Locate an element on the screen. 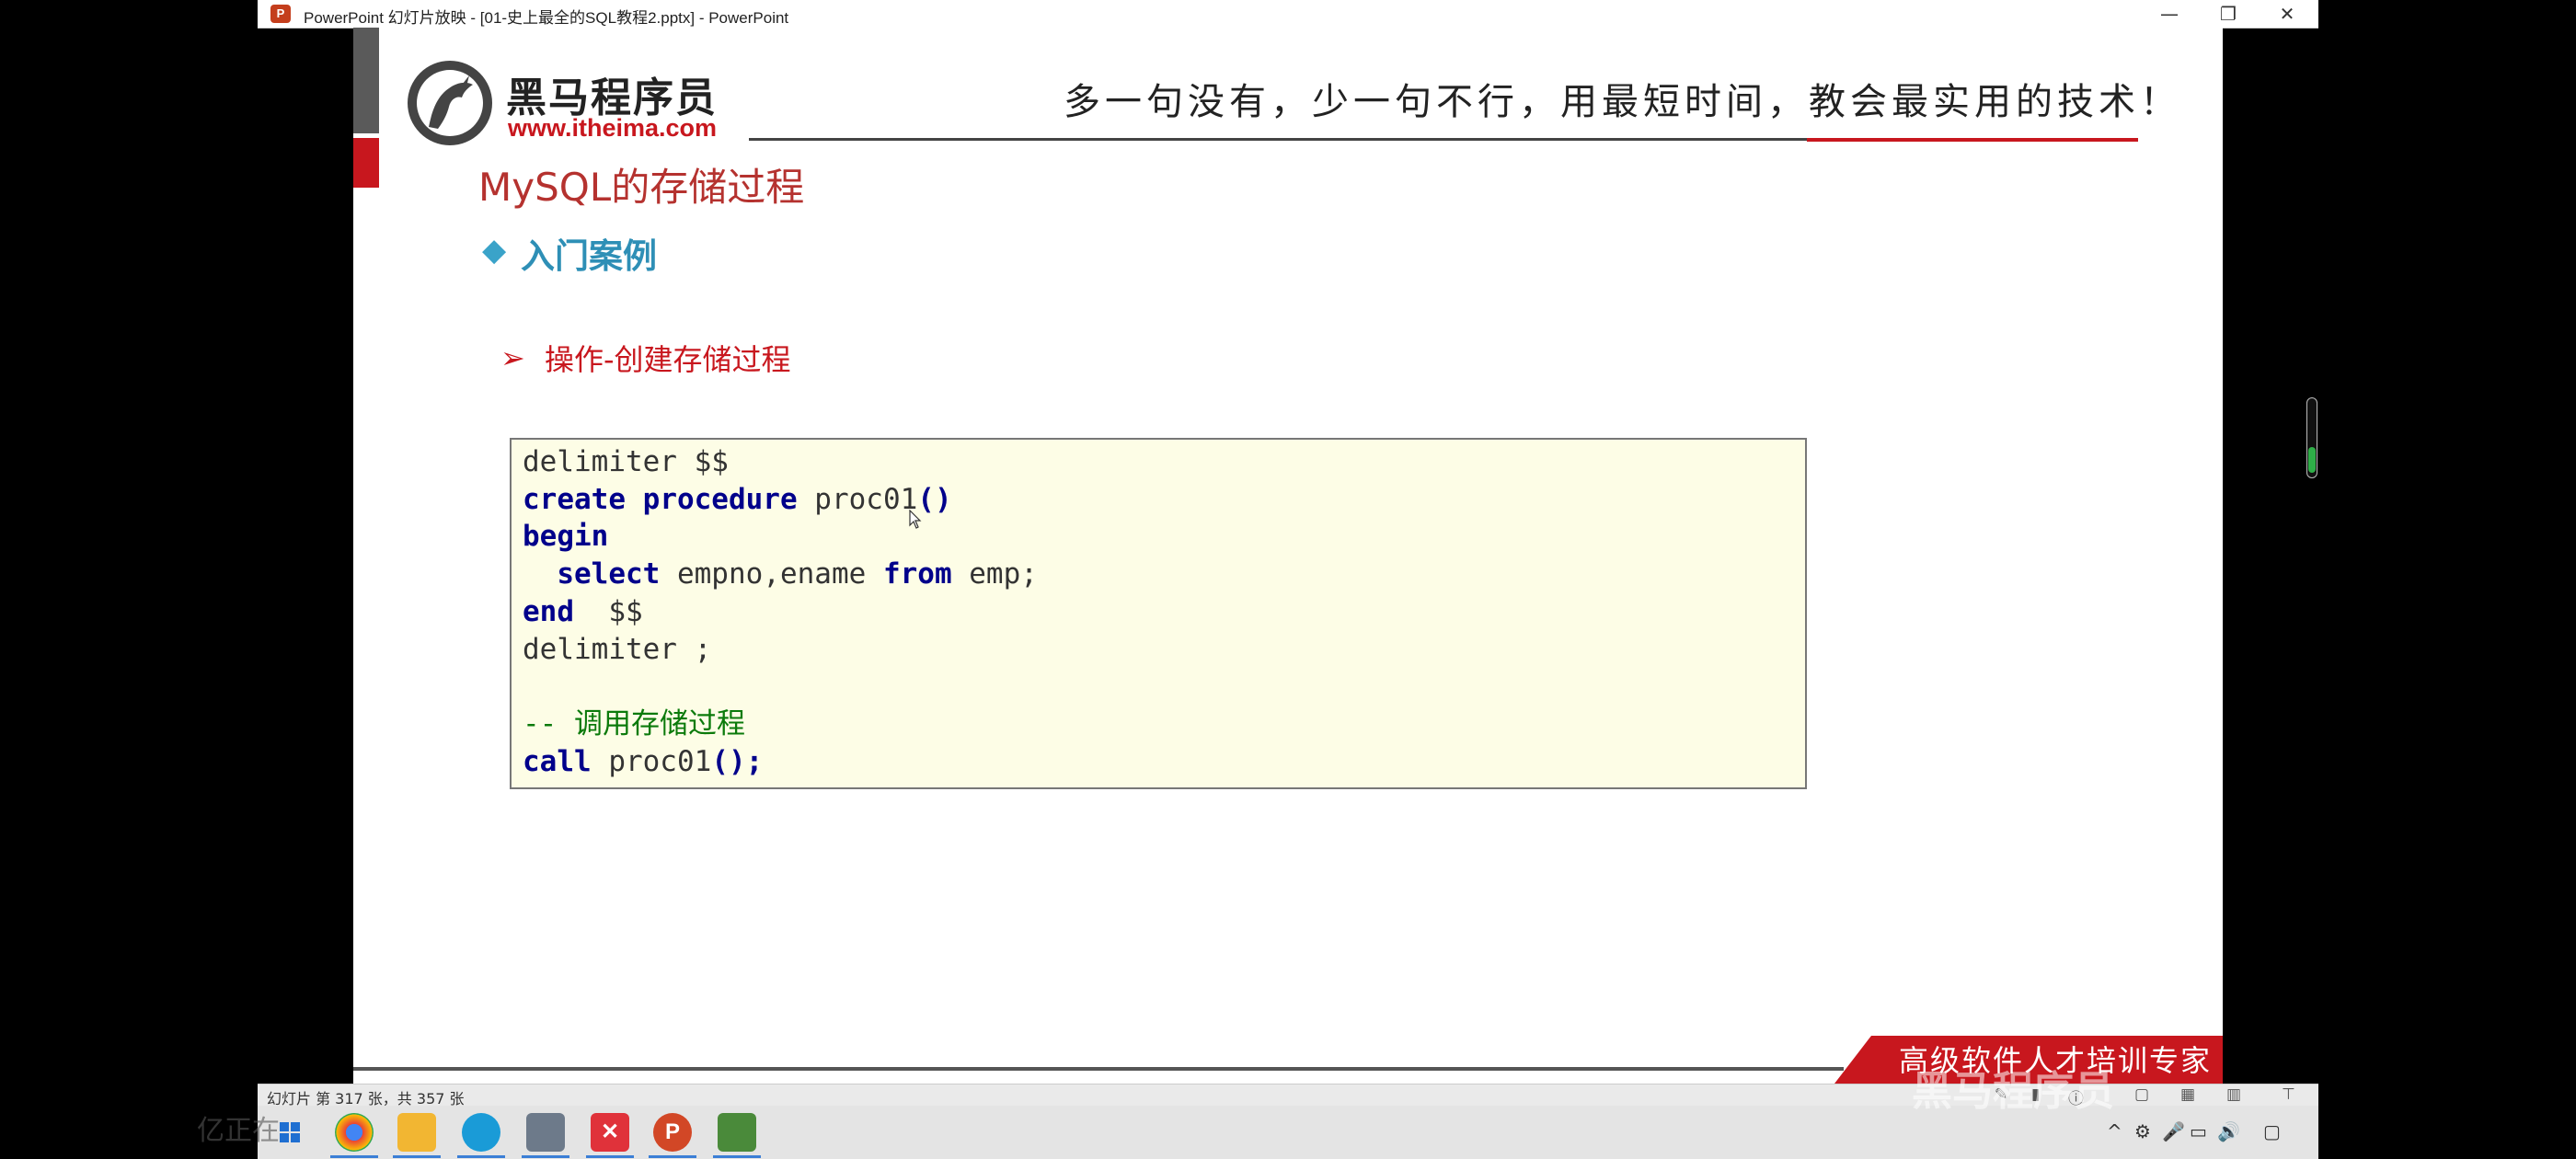  browser-active-indicator is located at coordinates (481, 1156).